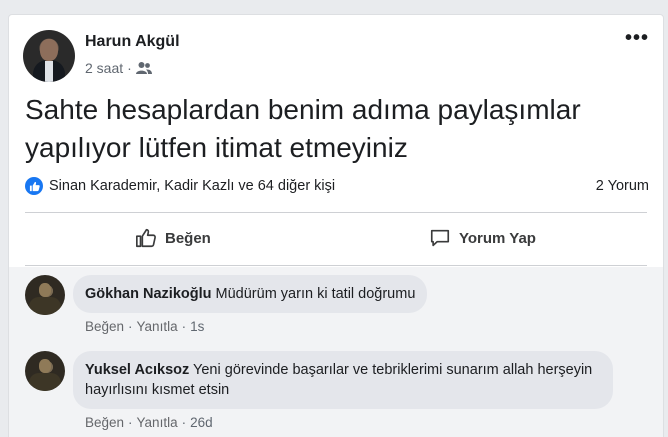  I want to click on thumbs-up-icon, so click(146, 238).